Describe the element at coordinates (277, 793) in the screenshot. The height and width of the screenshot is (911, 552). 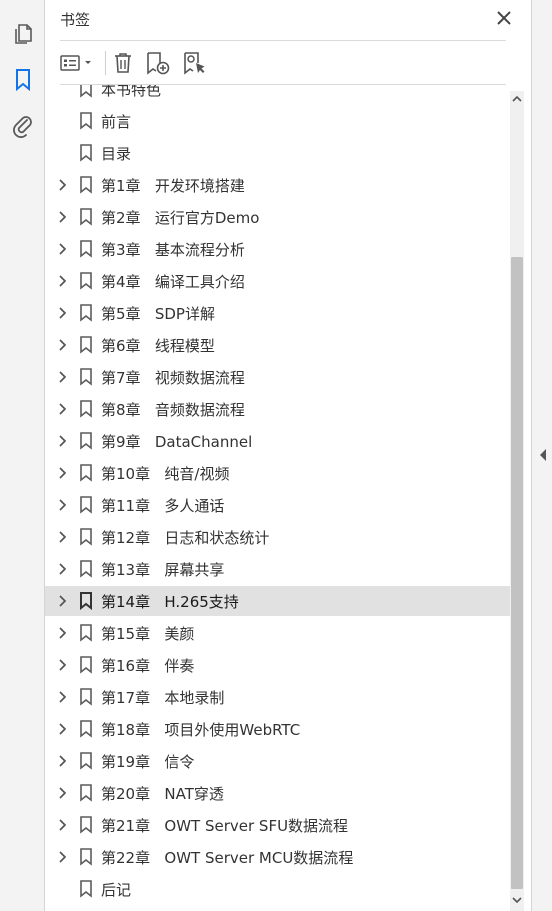
I see `bookmark-item: 第20章 NAT穿透` at that location.